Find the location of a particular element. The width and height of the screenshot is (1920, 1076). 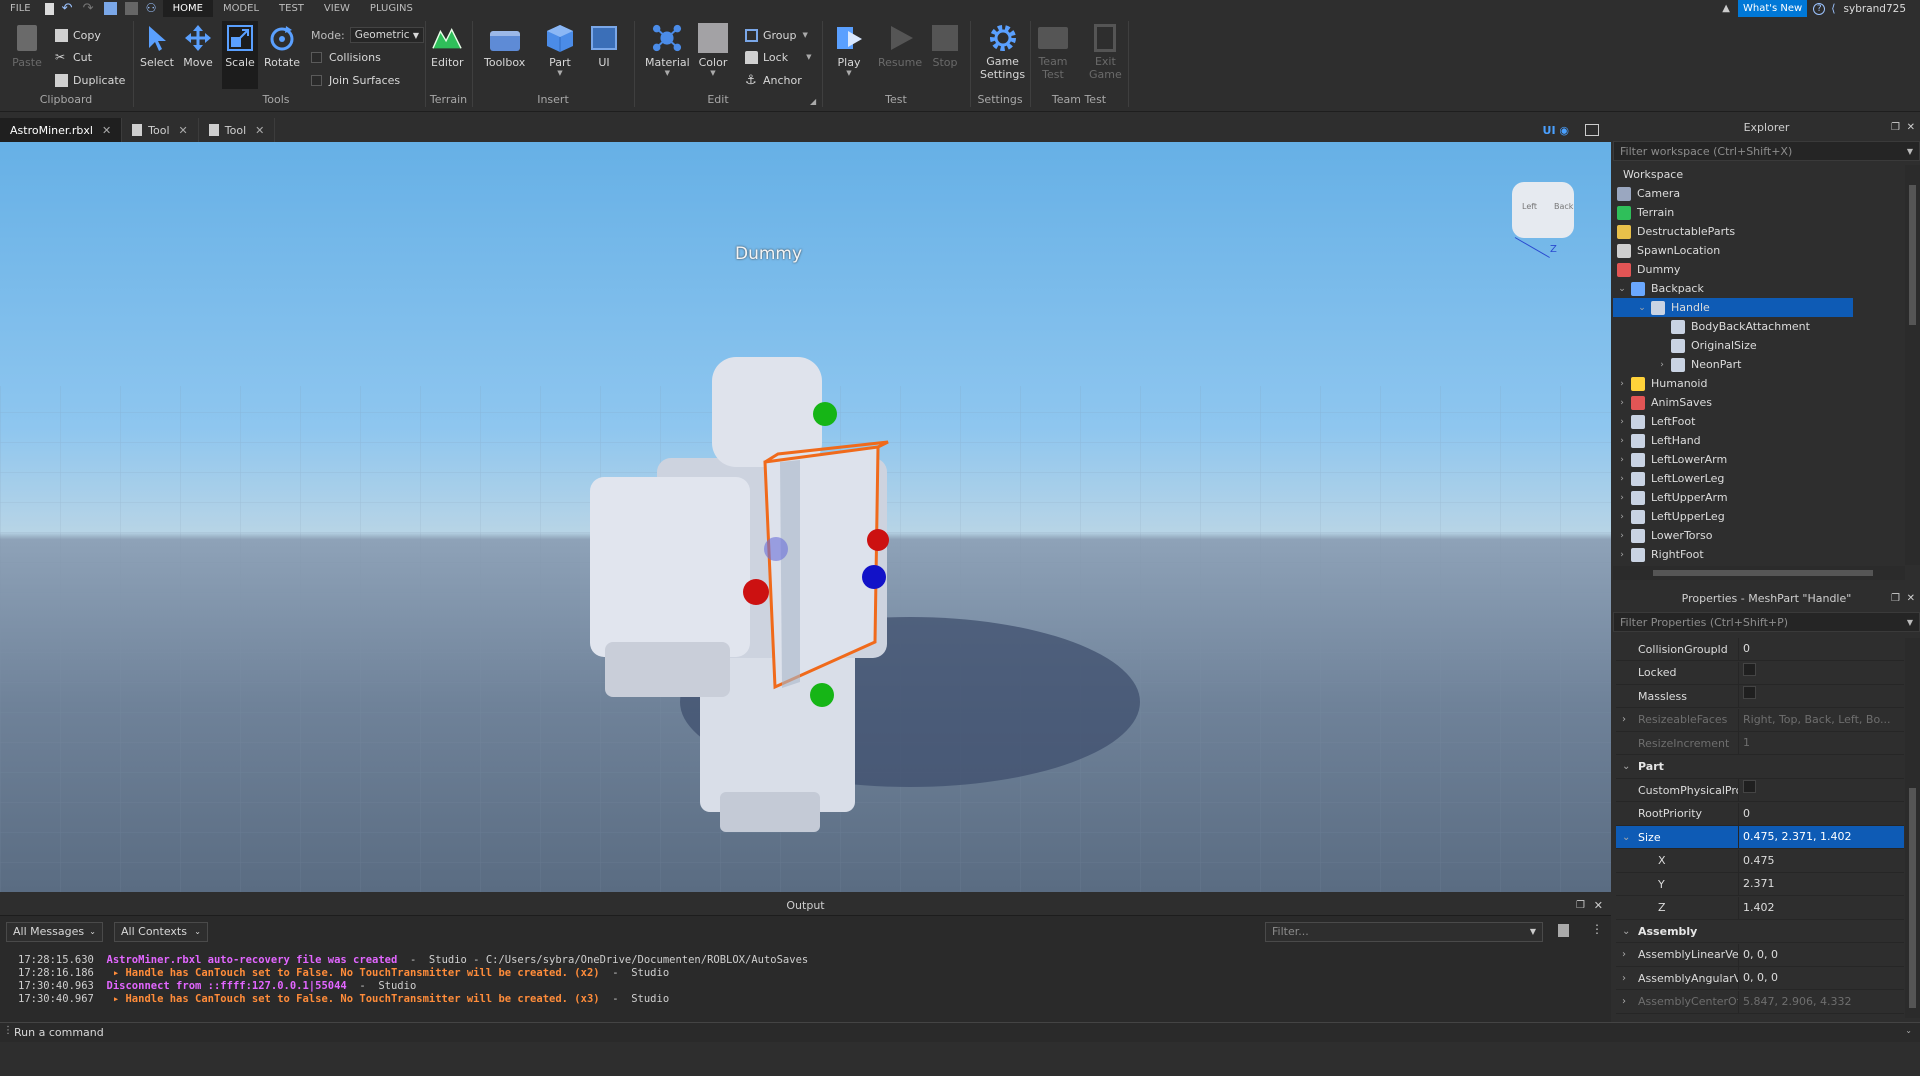

help-icon: ? is located at coordinates (1819, 8).